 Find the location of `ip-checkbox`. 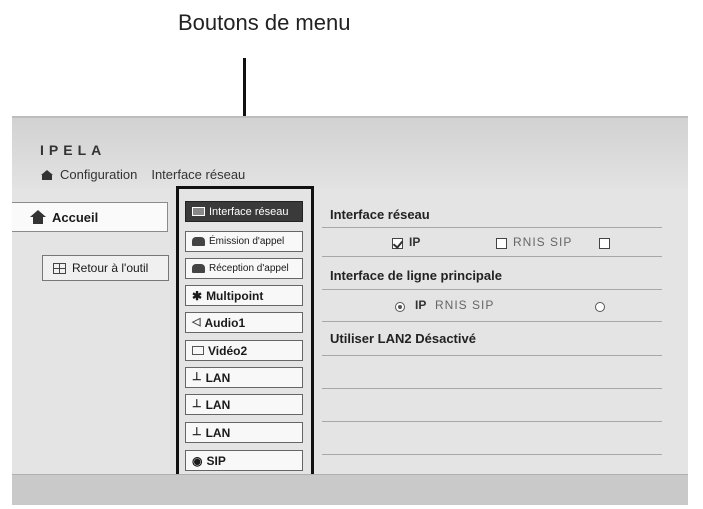

ip-checkbox is located at coordinates (397, 243).